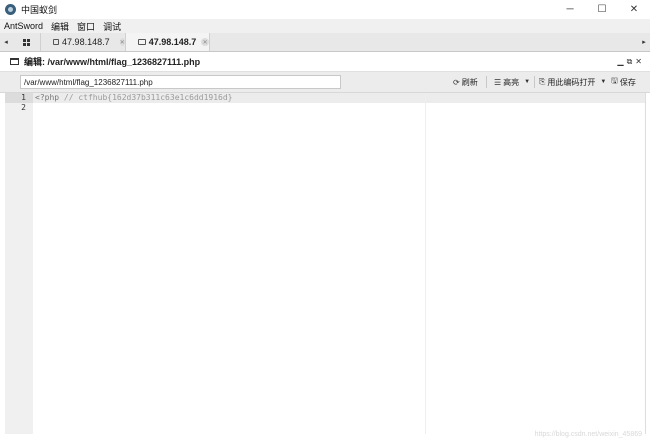  I want to click on menu-edit: 编辑, so click(60, 26).